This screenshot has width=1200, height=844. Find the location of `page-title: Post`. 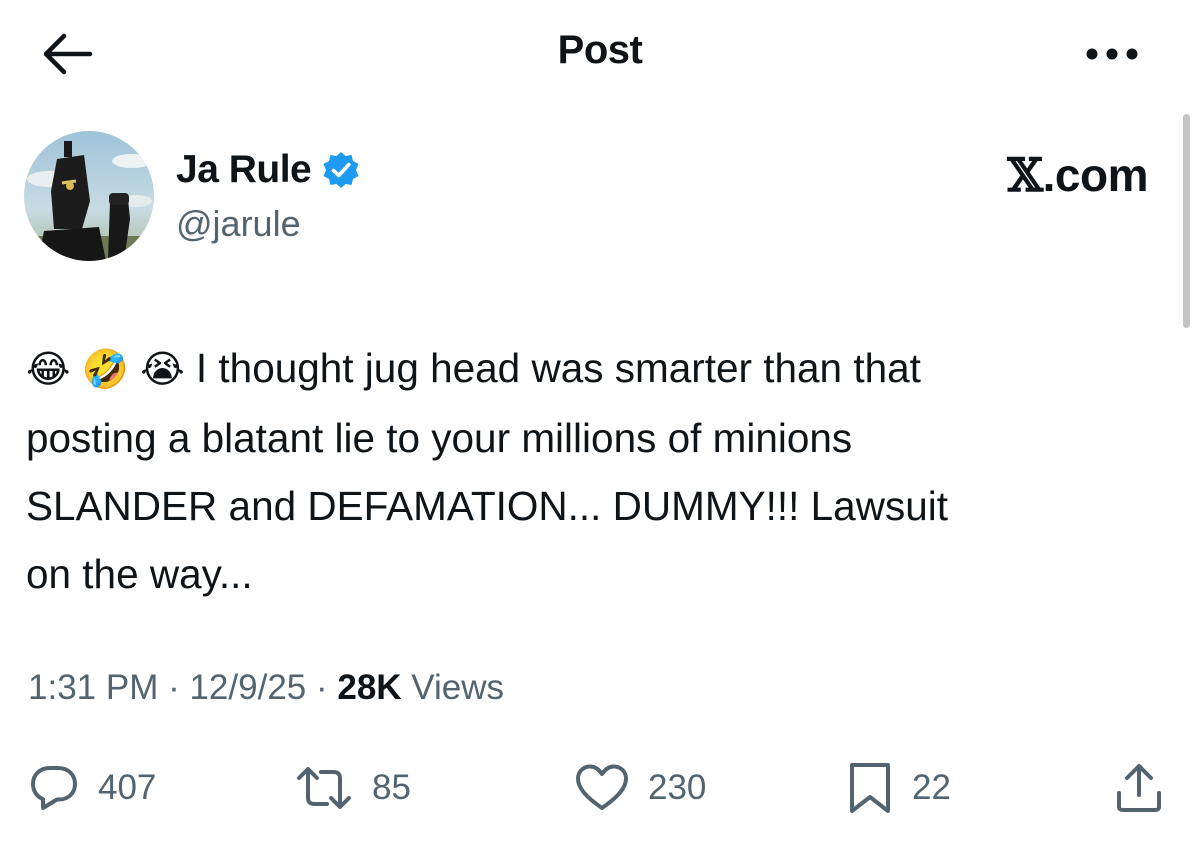

page-title: Post is located at coordinates (600, 50).